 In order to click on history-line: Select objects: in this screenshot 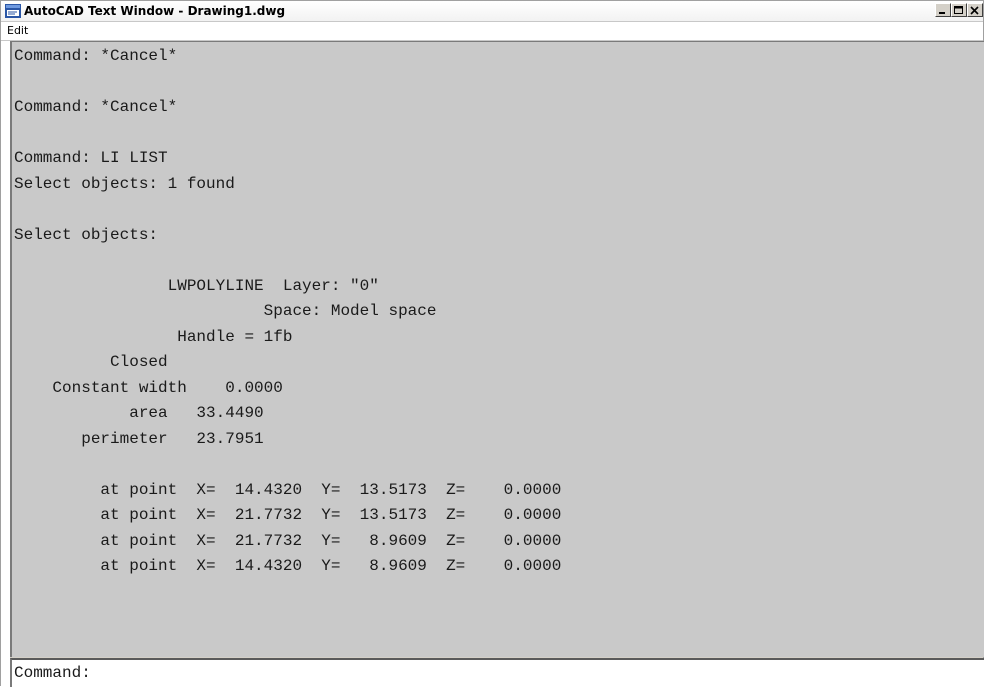, I will do `click(86, 234)`.